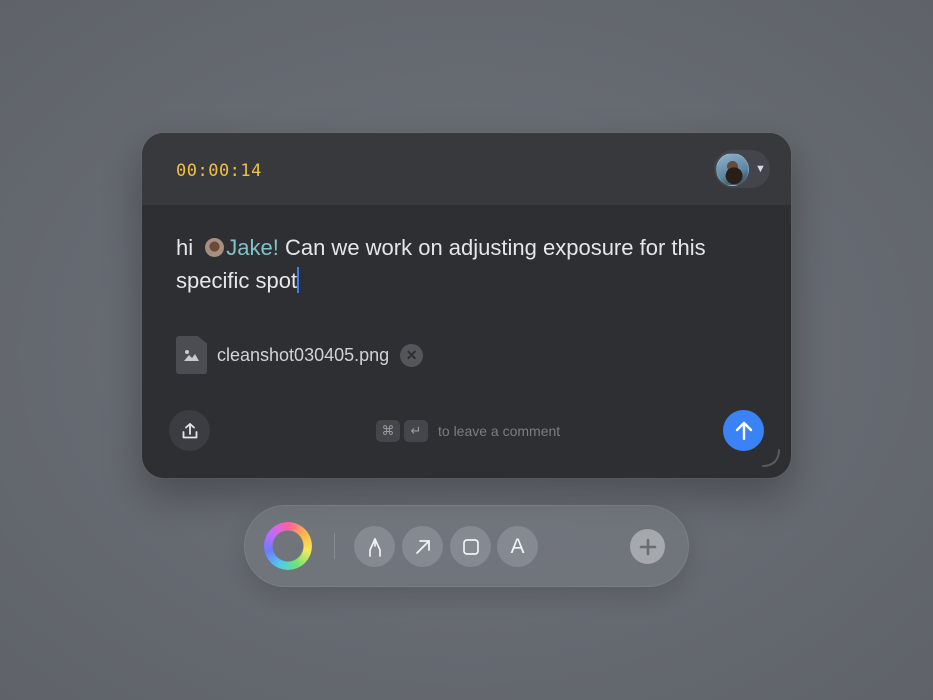 Image resolution: width=933 pixels, height=700 pixels. I want to click on attachment-file-name: cleanshot030405.png, so click(303, 354).